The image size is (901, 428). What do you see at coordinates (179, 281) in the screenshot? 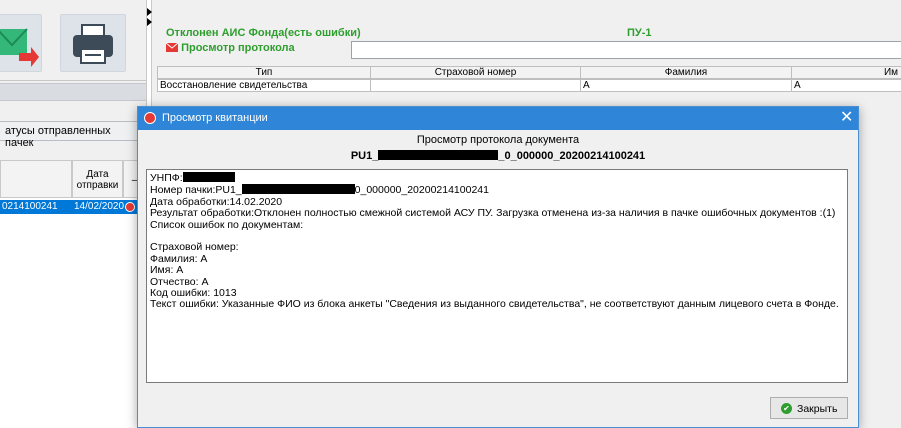
I see `line-patronymic: Отчество: А` at bounding box center [179, 281].